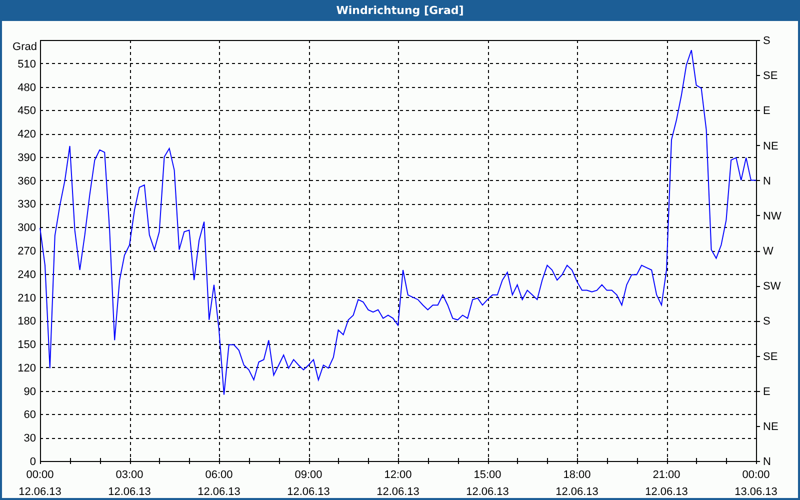 Image resolution: width=800 pixels, height=500 pixels. Describe the element at coordinates (27, 345) in the screenshot. I see `axis-label: 150` at that location.